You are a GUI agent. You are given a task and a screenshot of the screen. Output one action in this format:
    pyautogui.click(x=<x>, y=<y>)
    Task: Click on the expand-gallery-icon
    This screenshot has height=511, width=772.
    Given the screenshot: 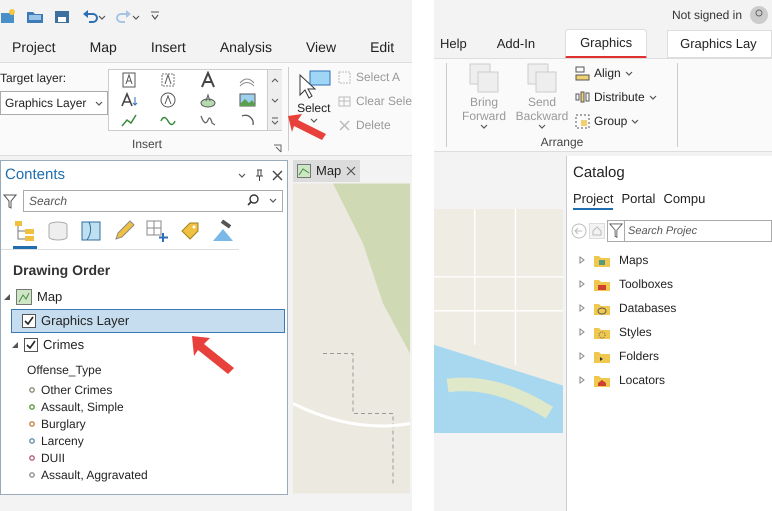 What is the action you would take?
    pyautogui.click(x=275, y=120)
    